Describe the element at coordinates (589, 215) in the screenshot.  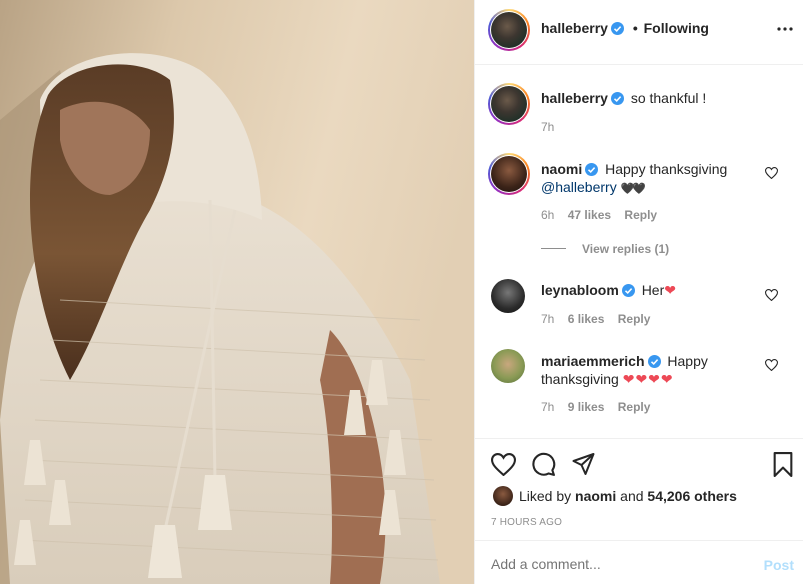
I see `comment-likes: 47 likes` at that location.